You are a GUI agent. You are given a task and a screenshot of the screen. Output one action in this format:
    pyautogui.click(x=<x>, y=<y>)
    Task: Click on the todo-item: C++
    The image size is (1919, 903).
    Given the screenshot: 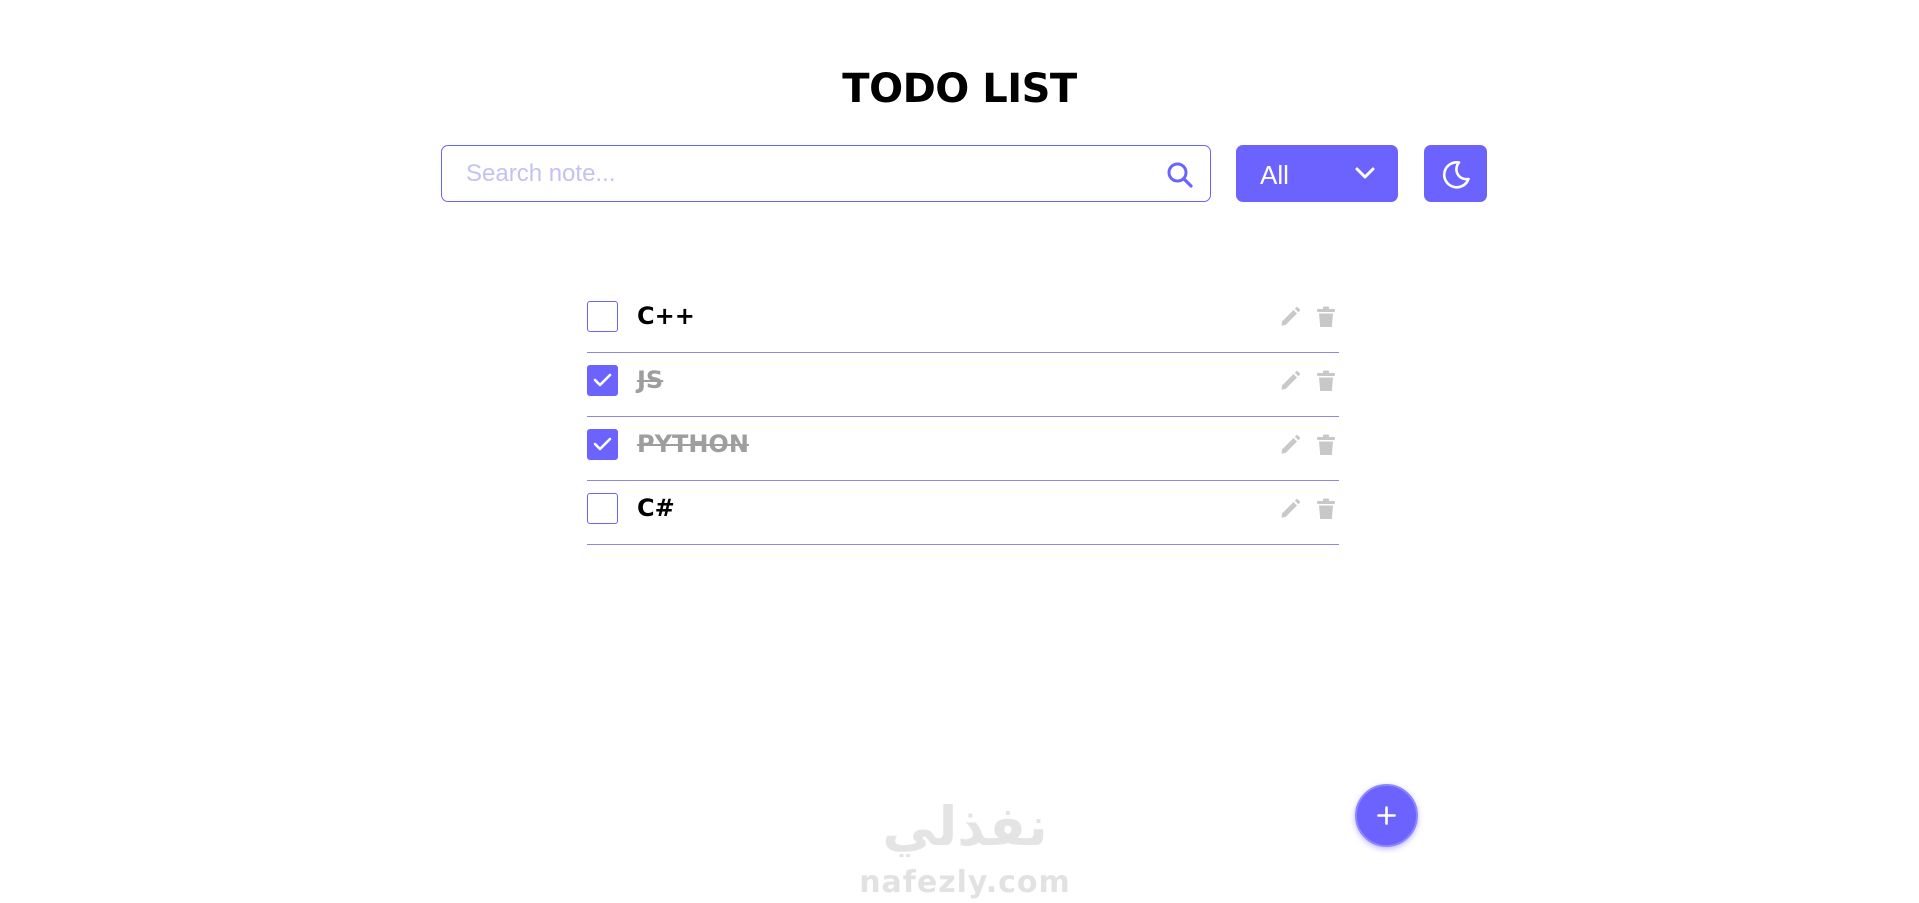 What is the action you would take?
    pyautogui.click(x=963, y=321)
    